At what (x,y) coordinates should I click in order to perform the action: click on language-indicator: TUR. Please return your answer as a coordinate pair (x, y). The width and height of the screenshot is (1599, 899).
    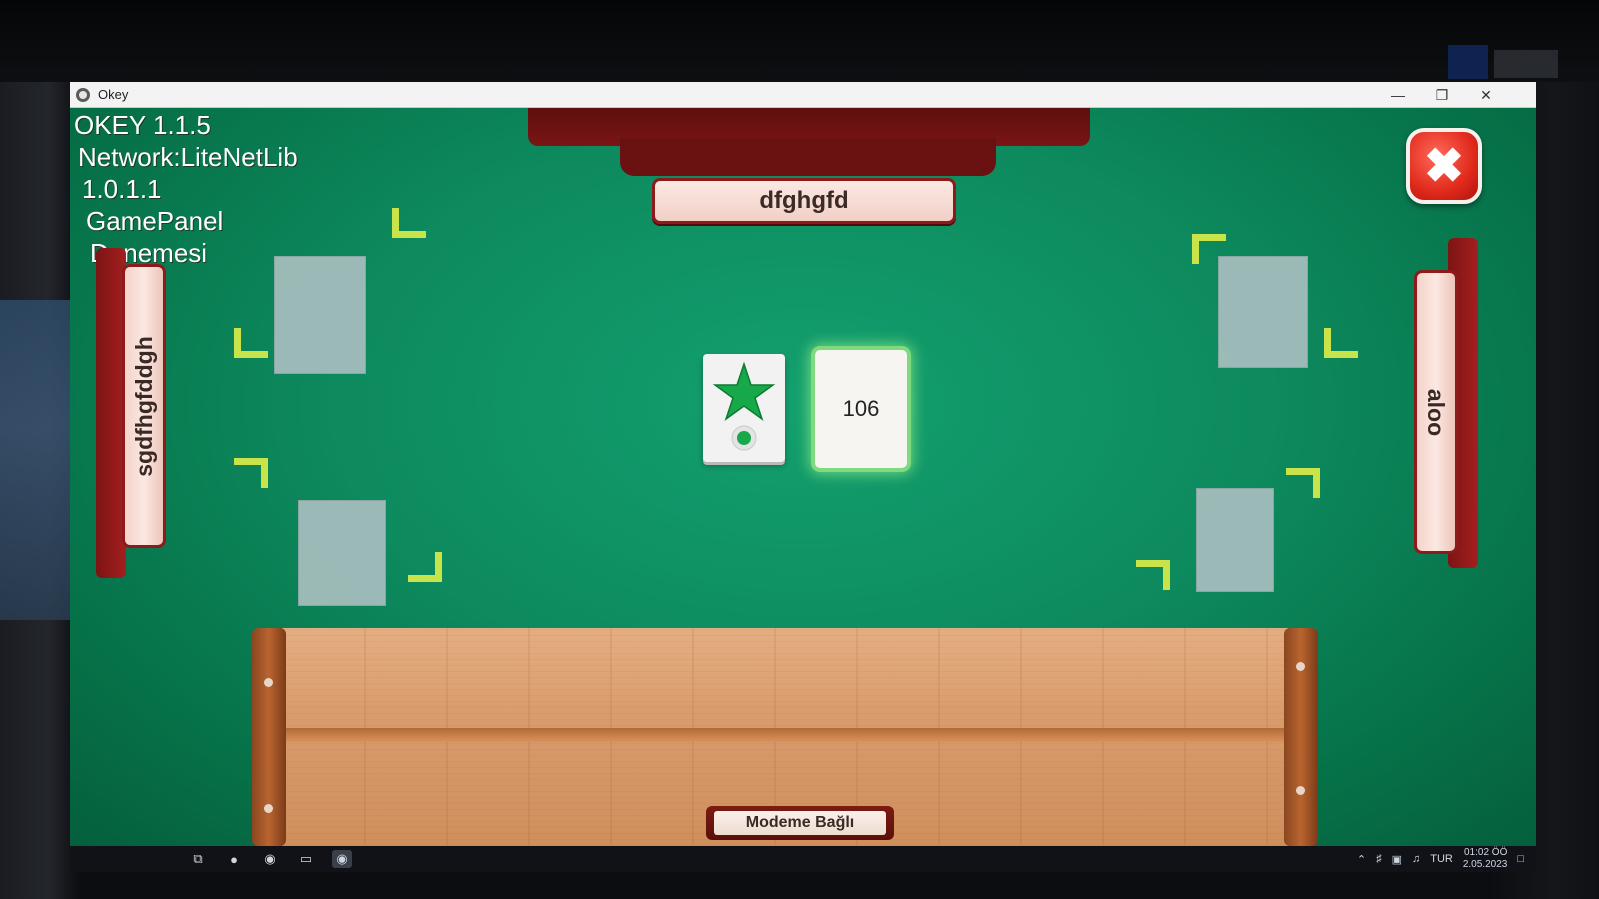
    Looking at the image, I should click on (1441, 859).